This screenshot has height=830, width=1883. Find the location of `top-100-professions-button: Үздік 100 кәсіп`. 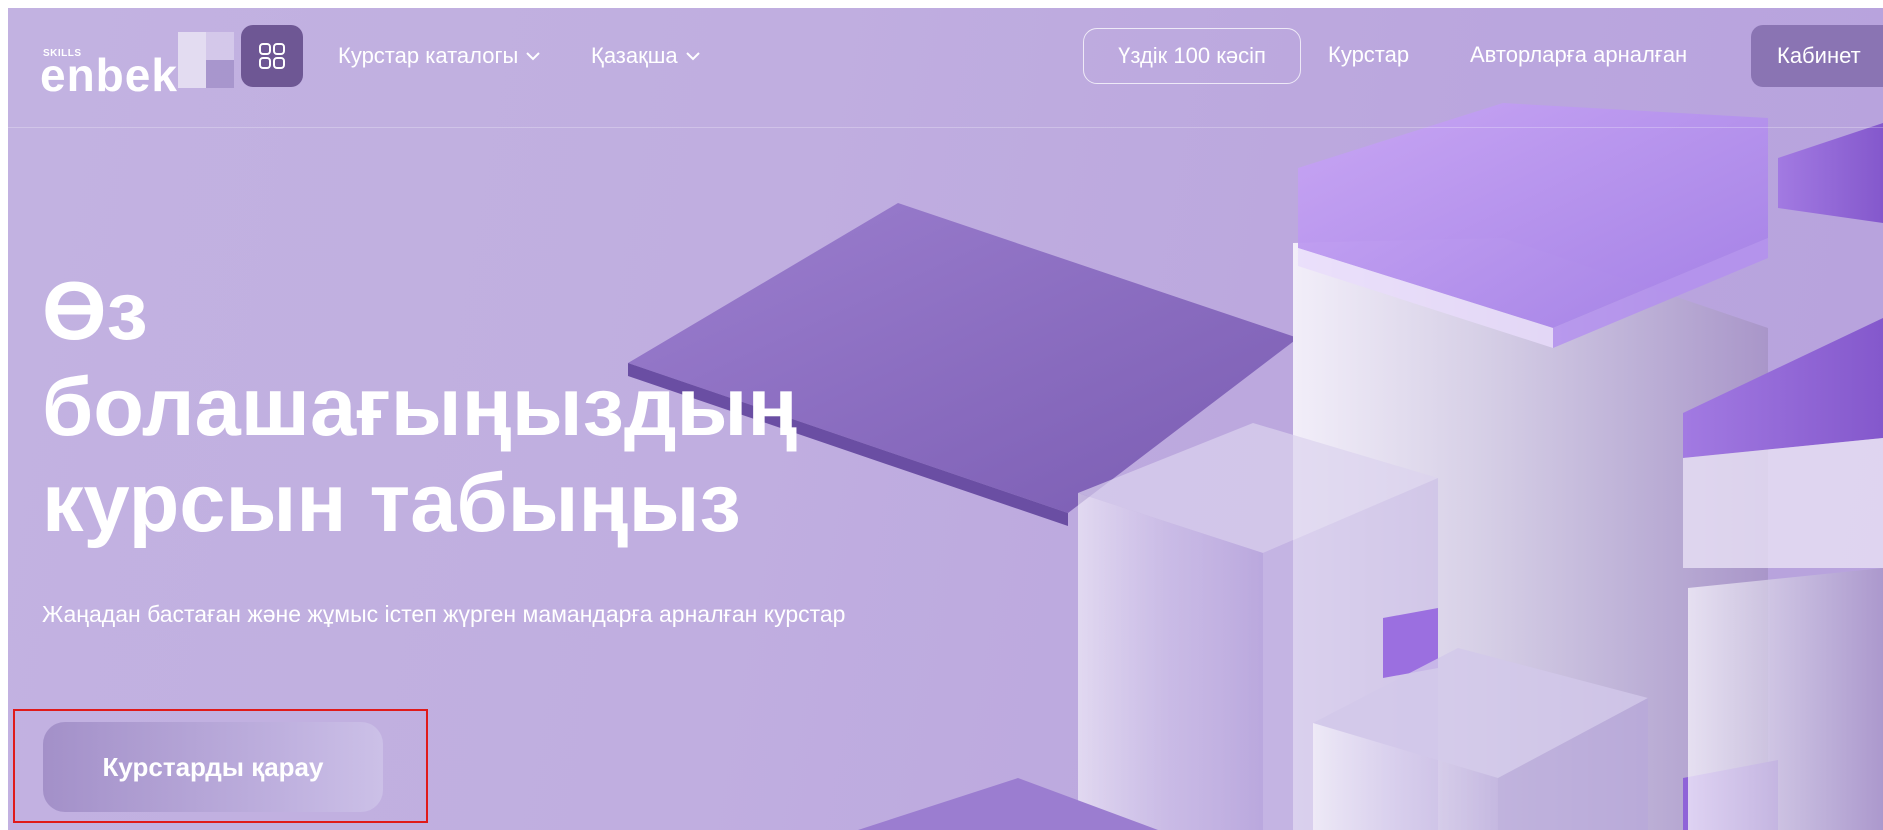

top-100-professions-button: Үздік 100 кәсіп is located at coordinates (1192, 56).